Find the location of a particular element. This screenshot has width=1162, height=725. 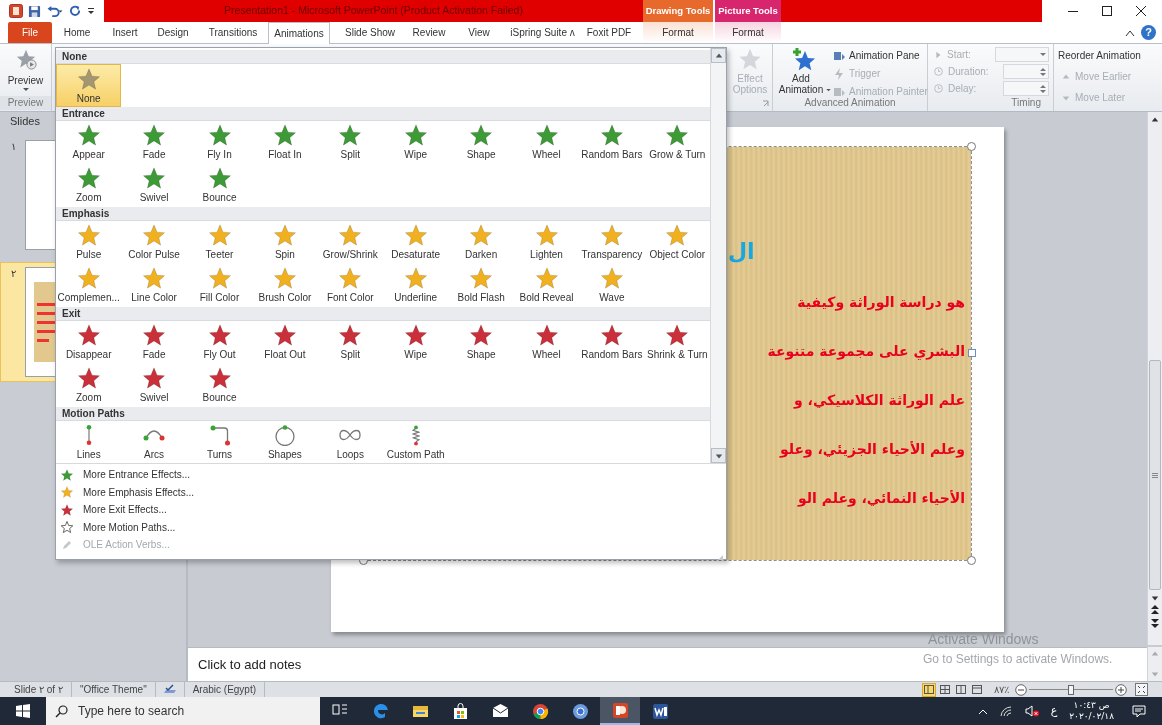

zoom-slider-thumb is located at coordinates (1071, 689).